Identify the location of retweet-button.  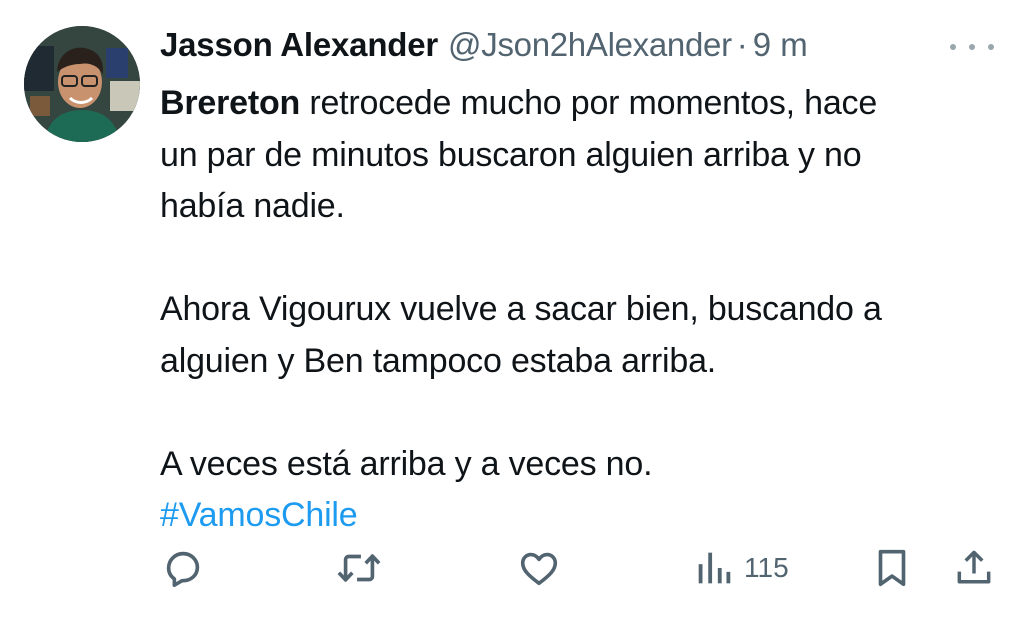
(359, 568).